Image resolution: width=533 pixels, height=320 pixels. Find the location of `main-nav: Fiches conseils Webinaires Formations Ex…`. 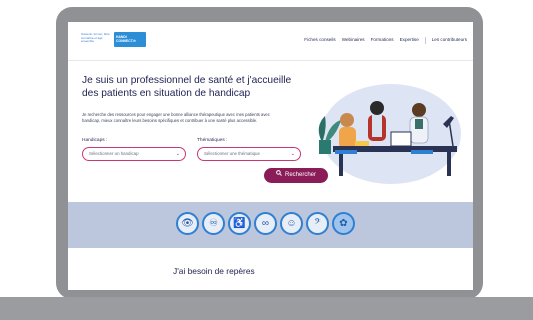

main-nav: Fiches conseils Webinaires Formations Ex… is located at coordinates (385, 40).